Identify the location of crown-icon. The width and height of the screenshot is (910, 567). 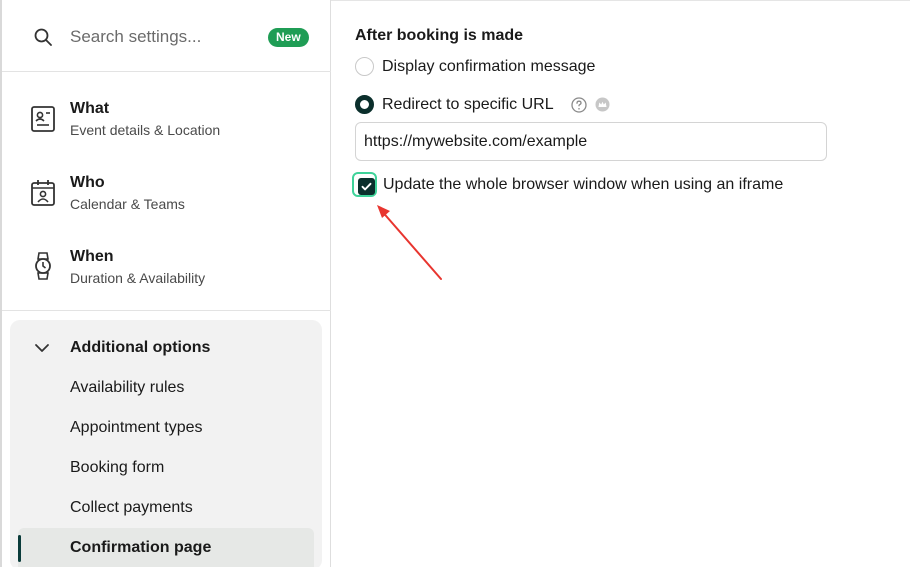
(602, 104).